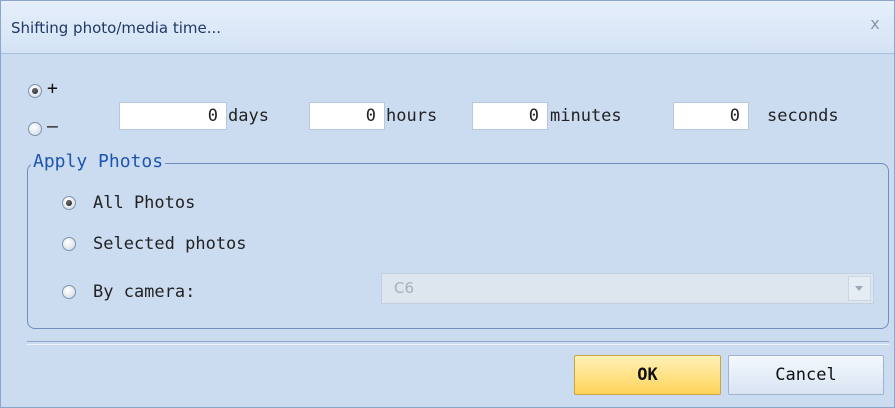  I want to click on seconds-label: seconds, so click(803, 116).